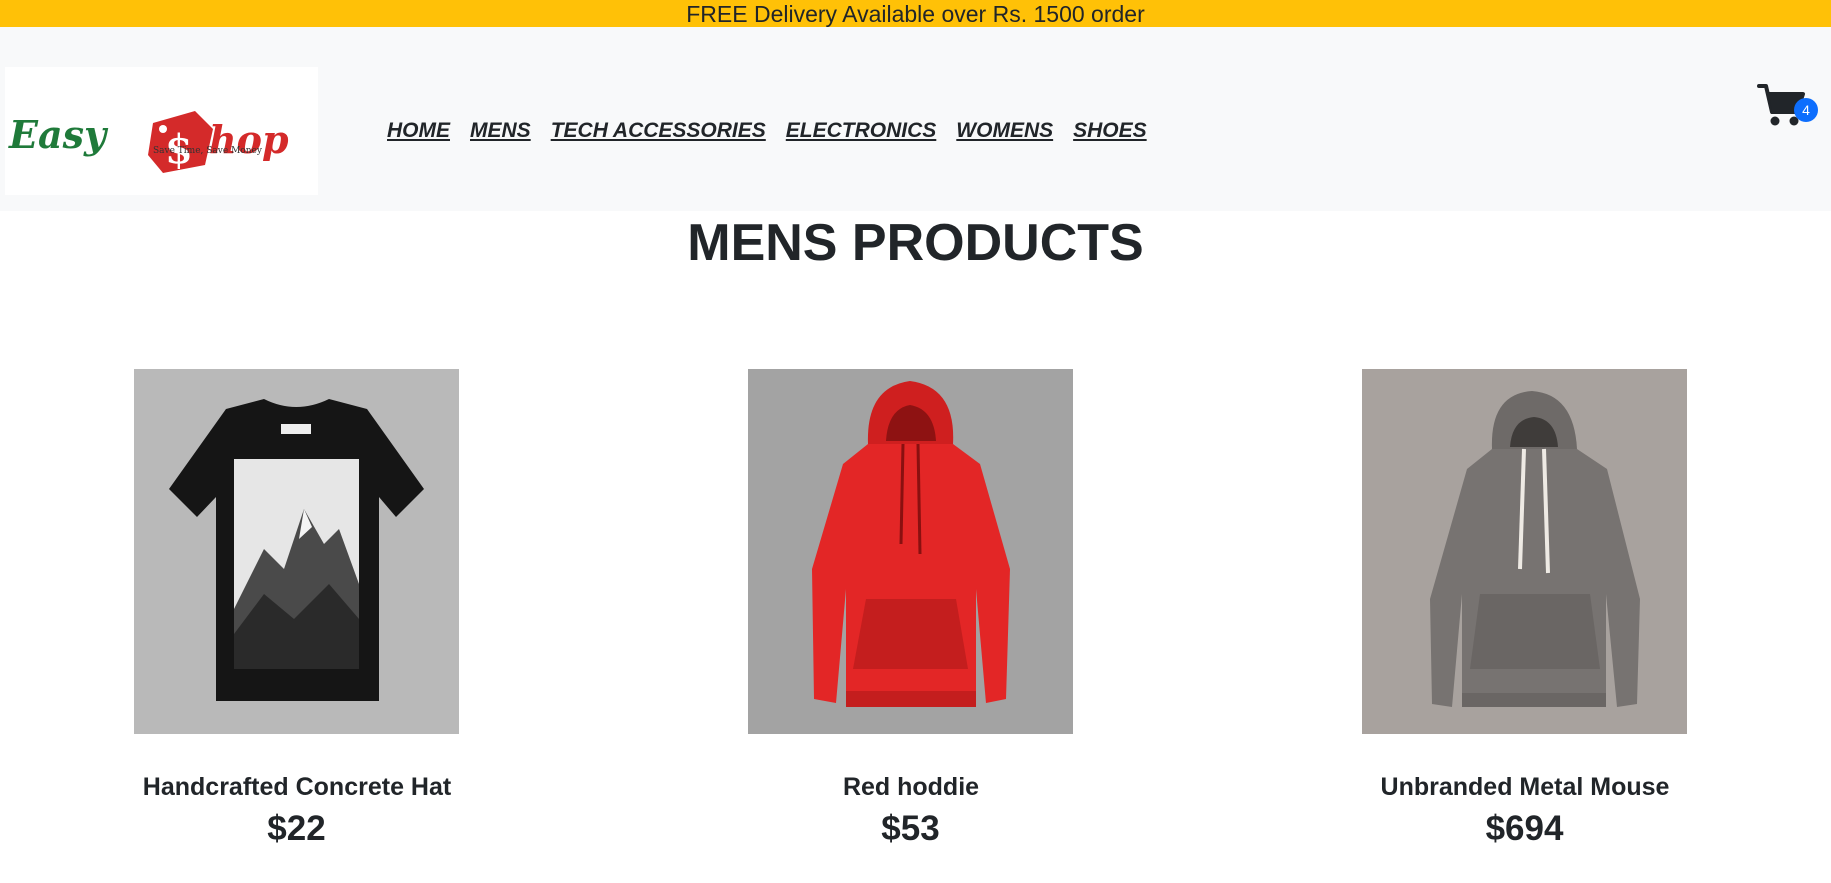  What do you see at coordinates (208, 151) in the screenshot?
I see `logo-tagline: Save Time, Save Money` at bounding box center [208, 151].